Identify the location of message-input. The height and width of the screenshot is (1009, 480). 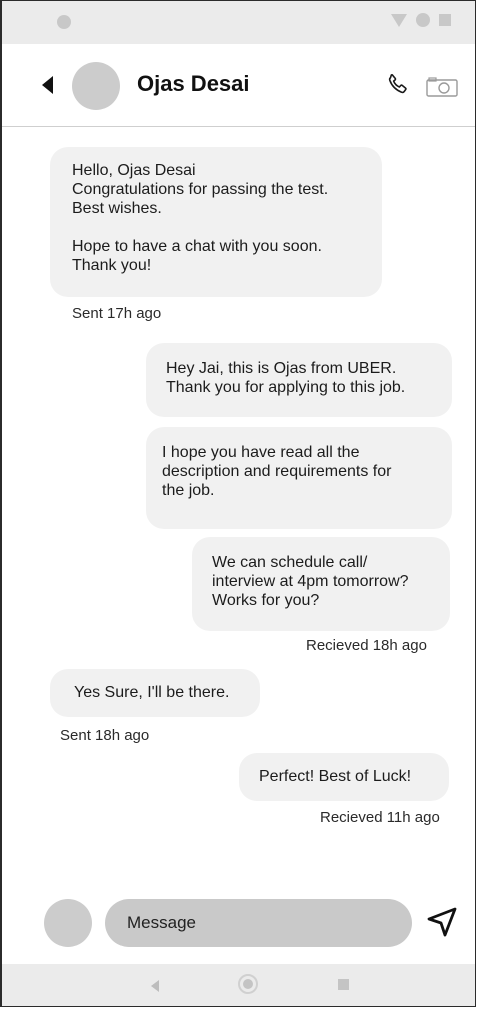
(258, 923).